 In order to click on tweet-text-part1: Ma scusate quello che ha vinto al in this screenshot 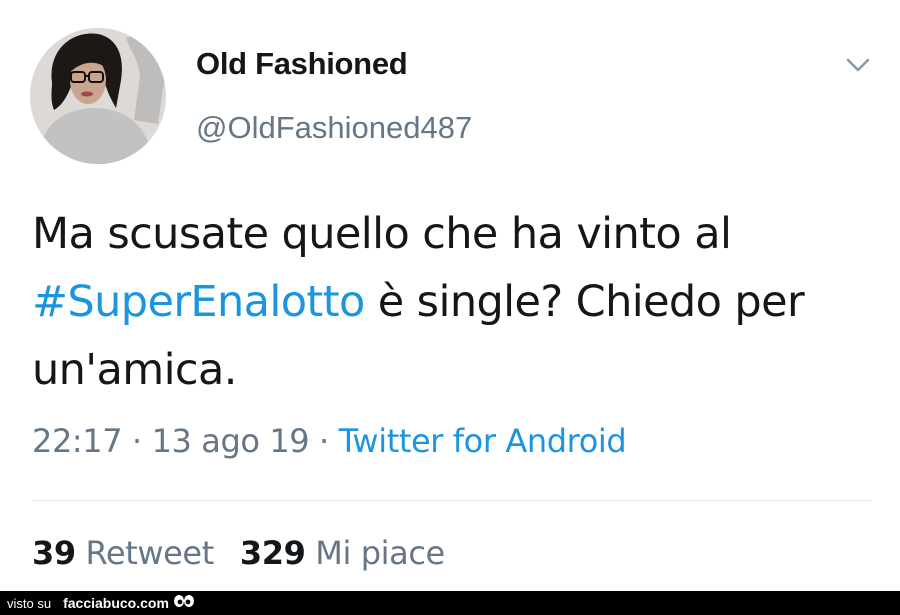, I will do `click(382, 234)`.